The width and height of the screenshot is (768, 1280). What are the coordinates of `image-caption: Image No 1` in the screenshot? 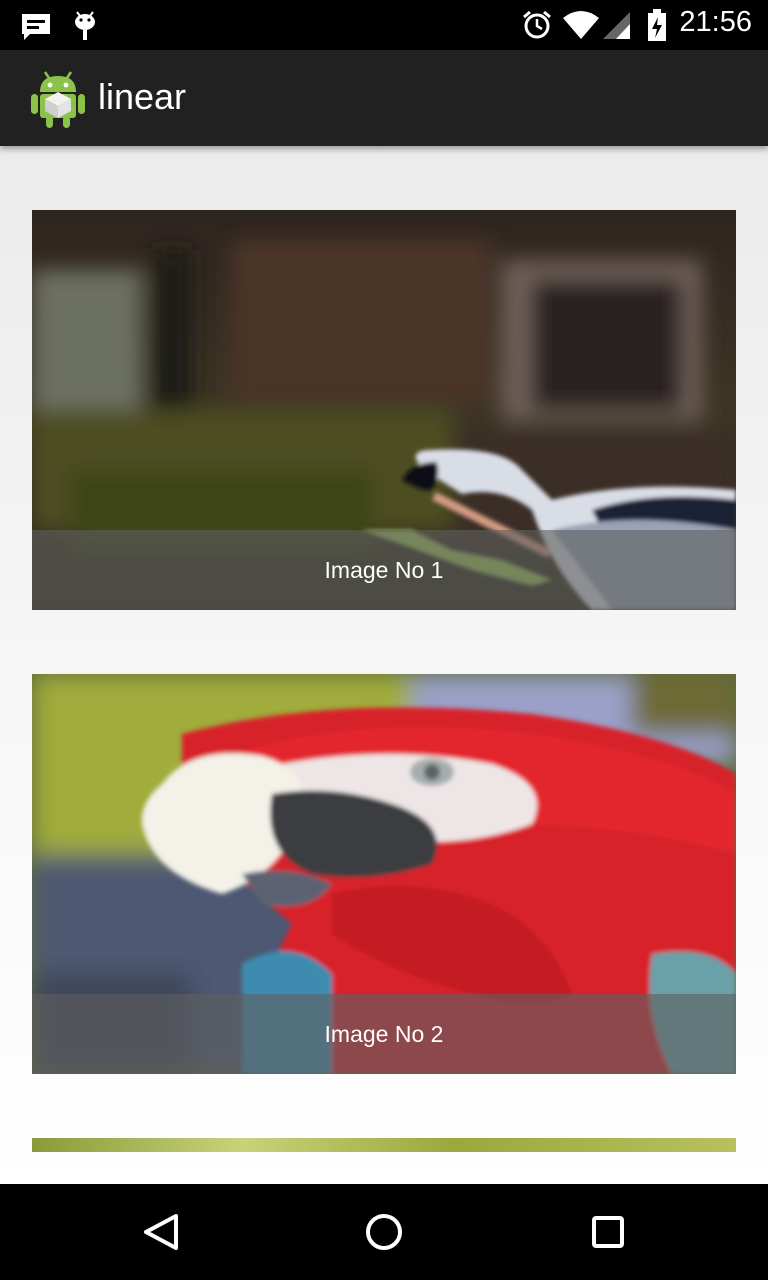 It's located at (384, 570).